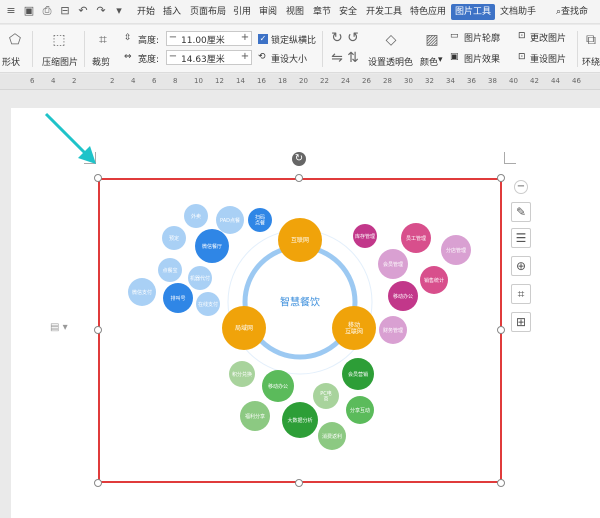  I want to click on outline-button: 图片轮廓, so click(482, 37).